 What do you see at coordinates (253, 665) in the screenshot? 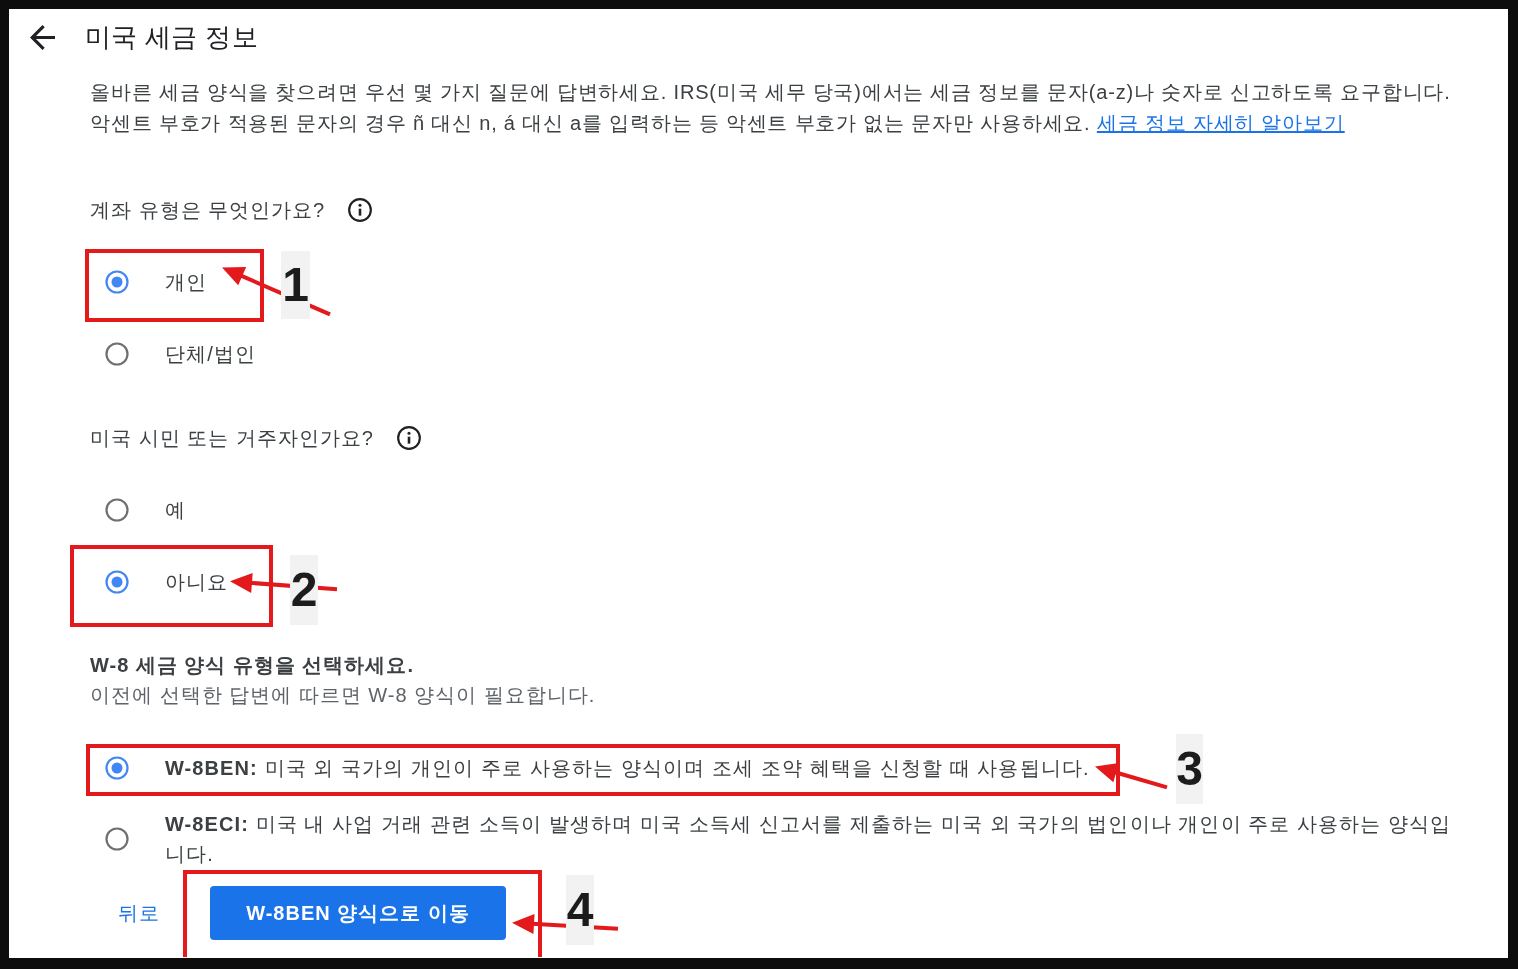
I see `section-title: W-8 세금 양식 유형을 선택하세요.` at bounding box center [253, 665].